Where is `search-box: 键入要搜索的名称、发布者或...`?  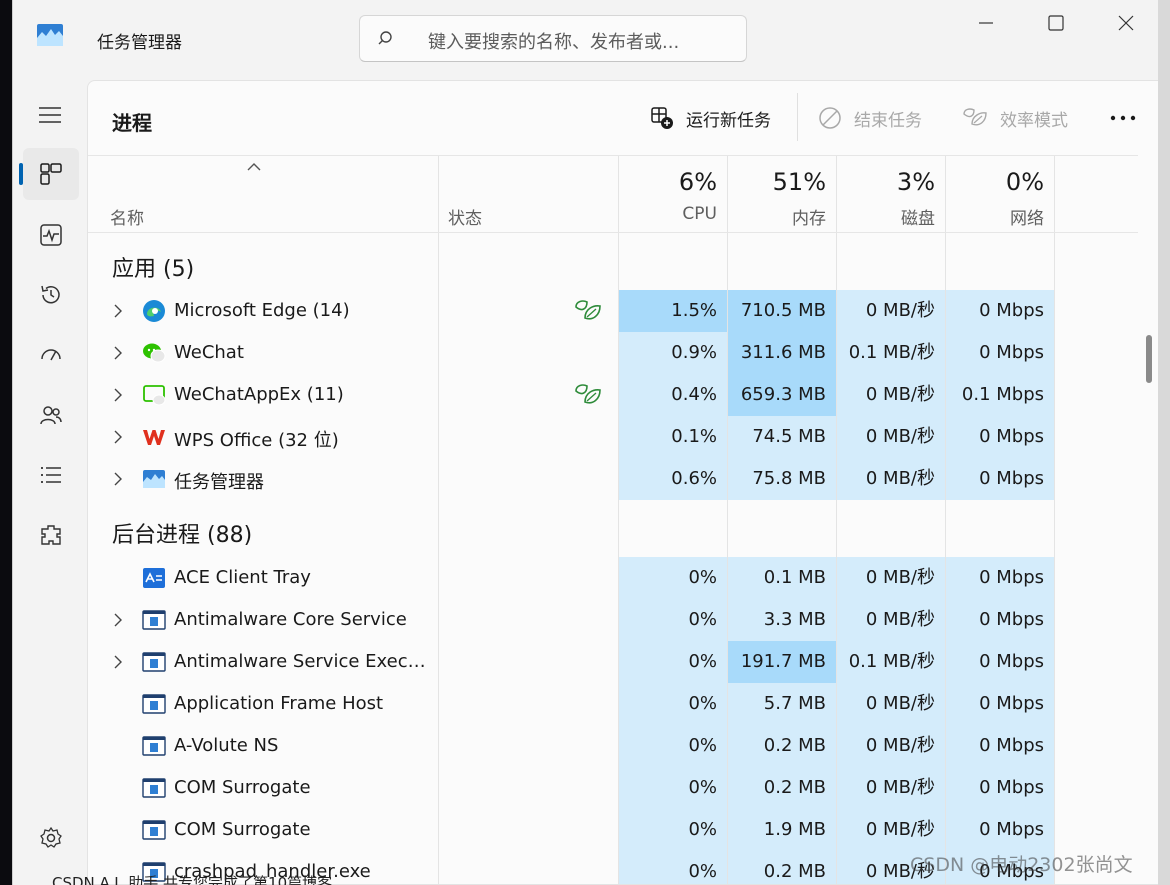 search-box: 键入要搜索的名称、发布者或... is located at coordinates (553, 38).